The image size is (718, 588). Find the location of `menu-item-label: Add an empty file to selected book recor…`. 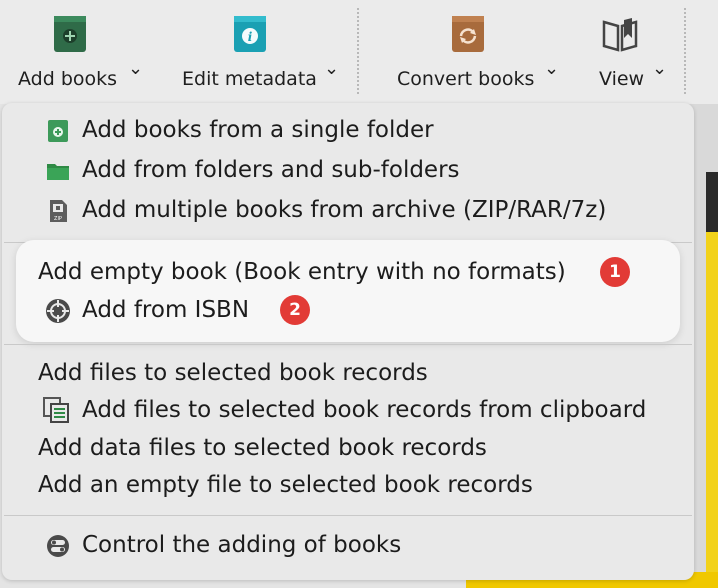

menu-item-label: Add an empty file to selected book recor… is located at coordinates (285, 485).